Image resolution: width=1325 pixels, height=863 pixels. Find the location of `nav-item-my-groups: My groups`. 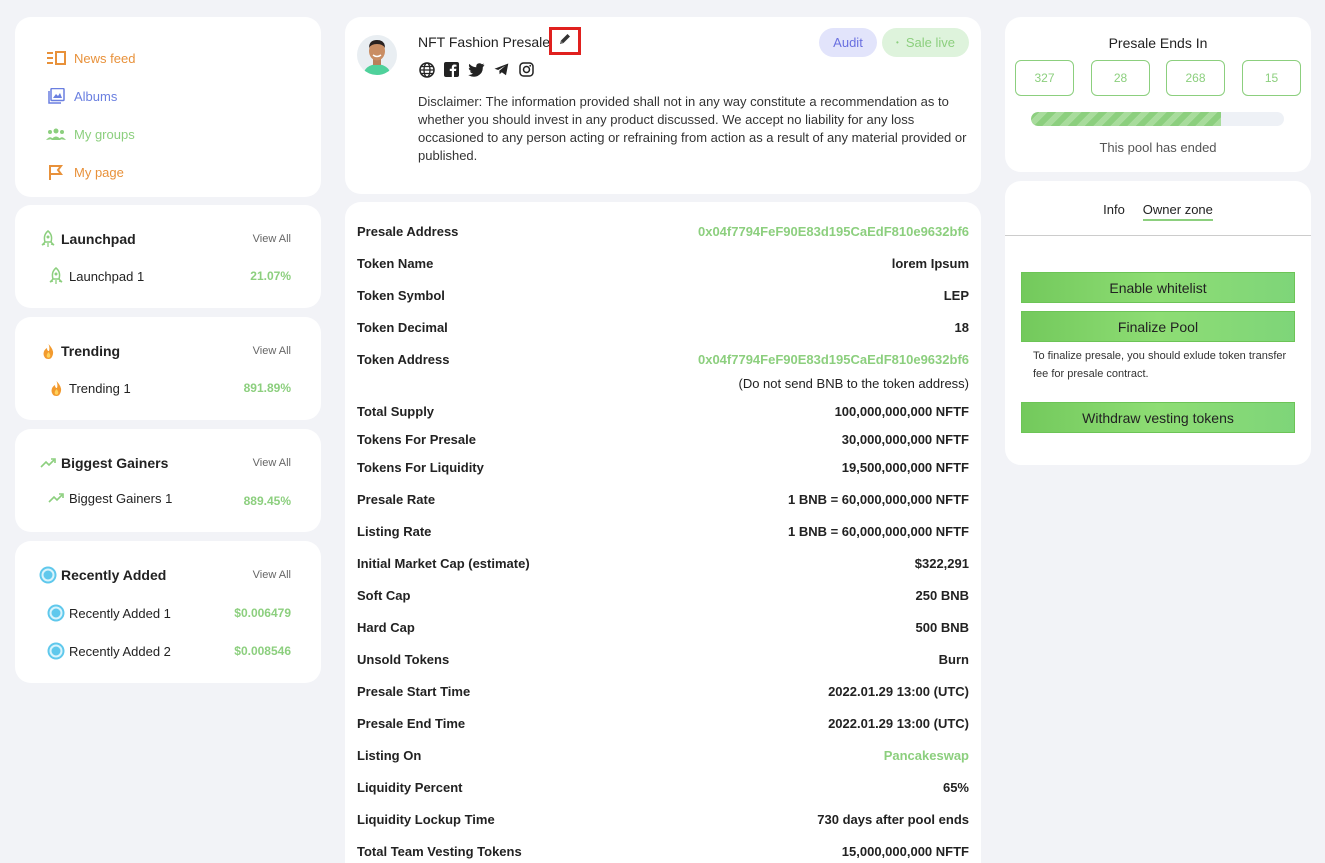

nav-item-my-groups: My groups is located at coordinates (168, 134).